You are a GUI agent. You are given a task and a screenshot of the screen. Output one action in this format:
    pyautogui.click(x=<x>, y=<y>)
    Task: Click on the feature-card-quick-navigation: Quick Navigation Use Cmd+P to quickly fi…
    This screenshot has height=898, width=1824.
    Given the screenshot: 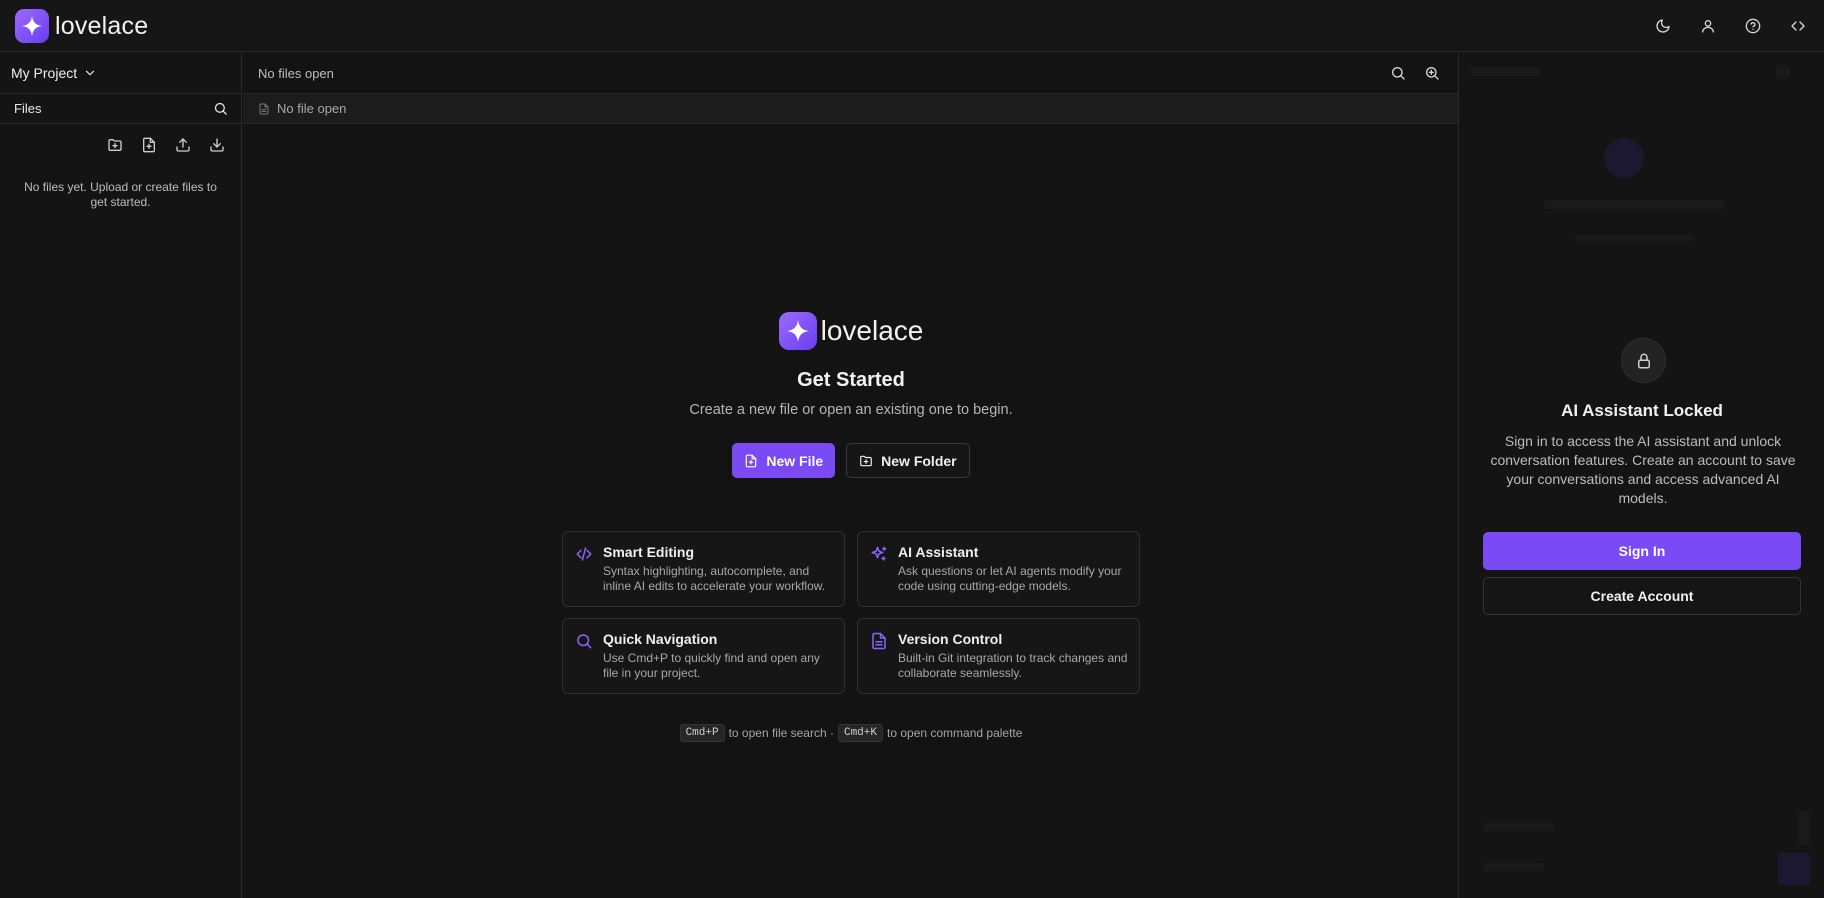 What is the action you would take?
    pyautogui.click(x=703, y=656)
    